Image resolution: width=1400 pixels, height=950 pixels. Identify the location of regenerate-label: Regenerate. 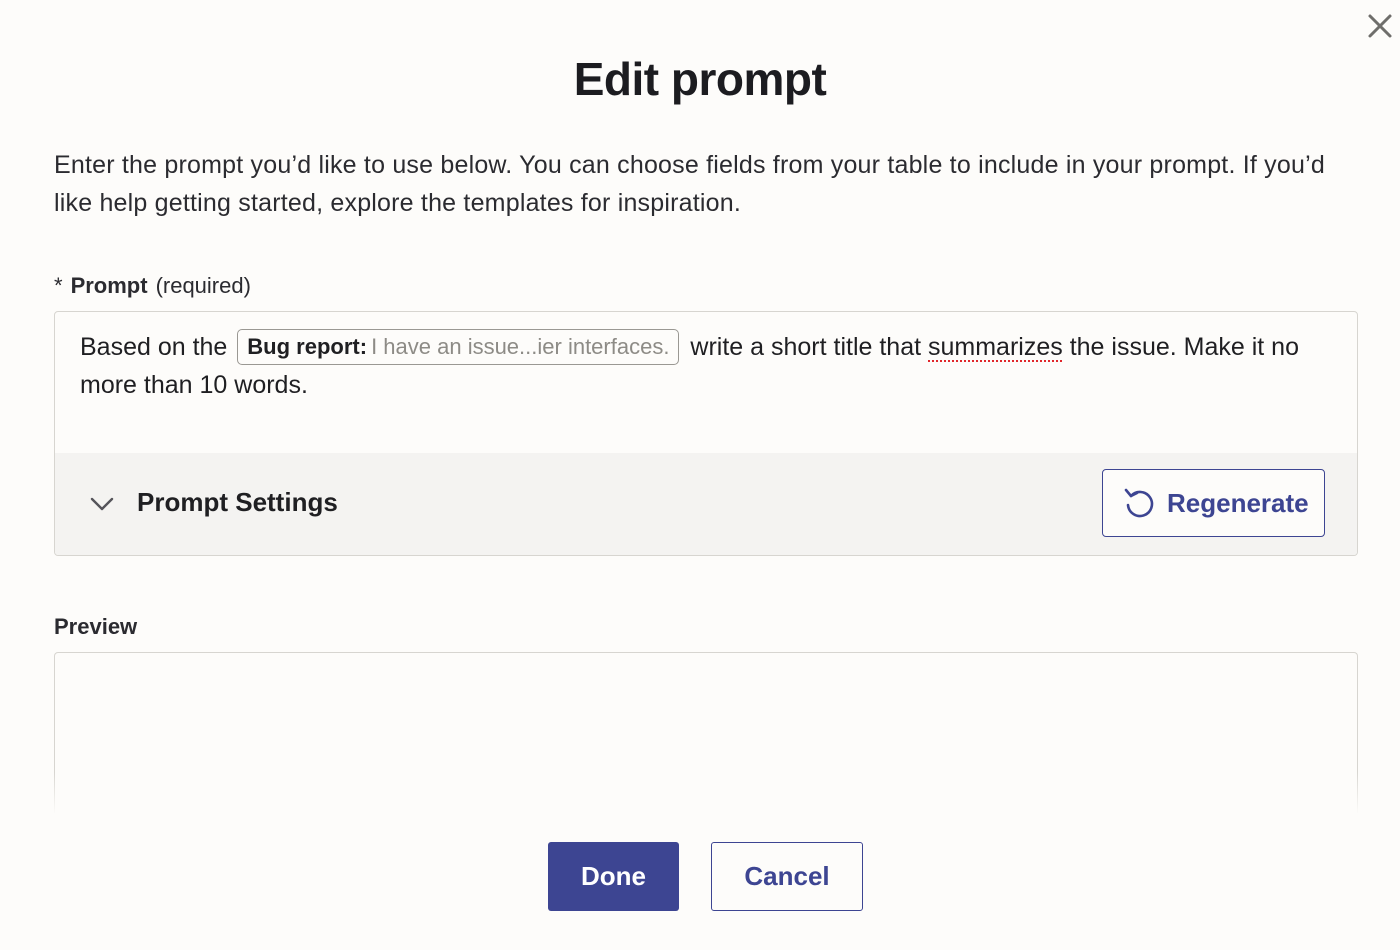
(1238, 503).